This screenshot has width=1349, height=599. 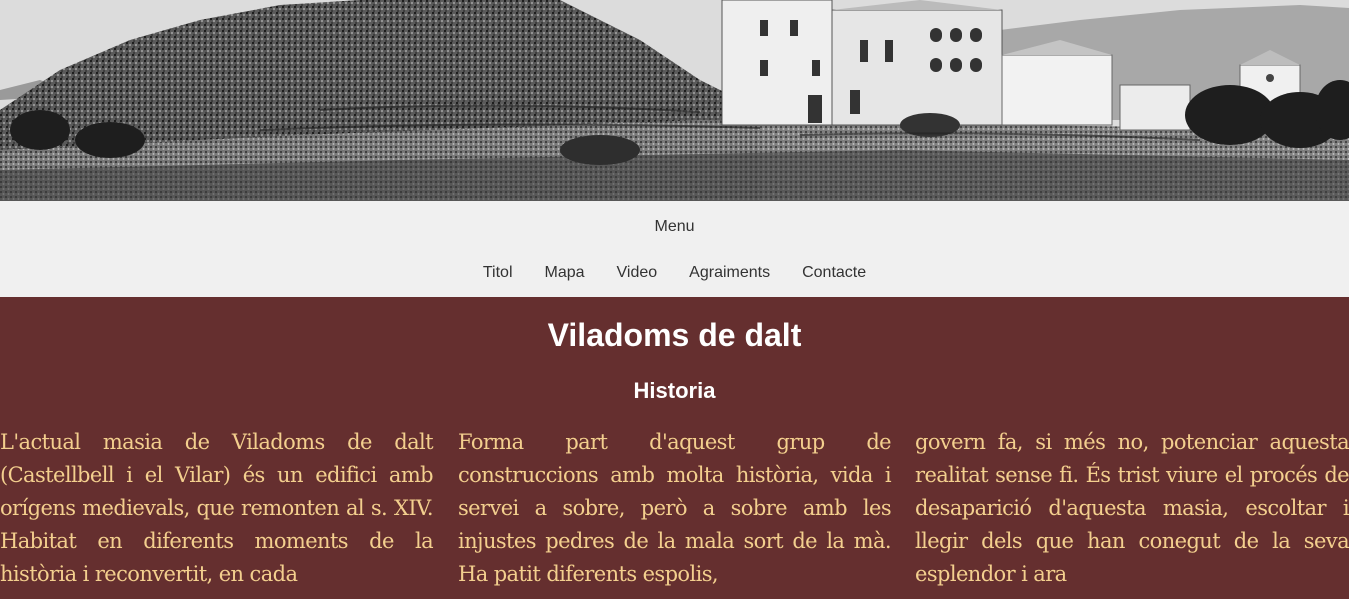 I want to click on section-subtitle: Historia, so click(x=674, y=390).